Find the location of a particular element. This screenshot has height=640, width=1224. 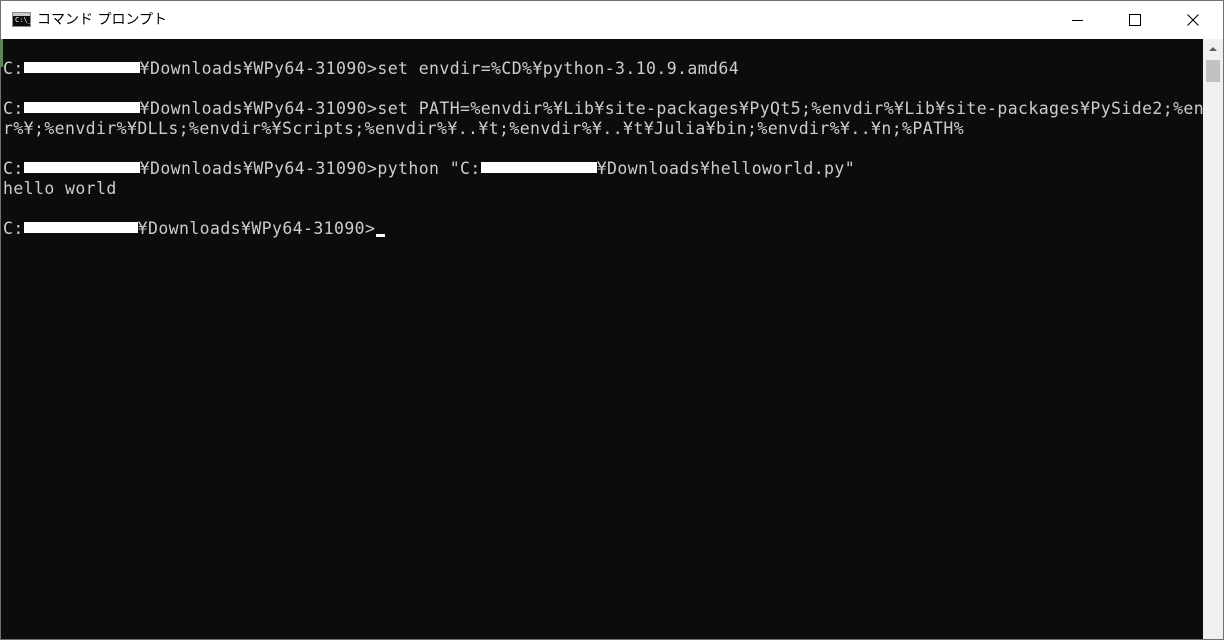

maximize-icon is located at coordinates (1135, 20).